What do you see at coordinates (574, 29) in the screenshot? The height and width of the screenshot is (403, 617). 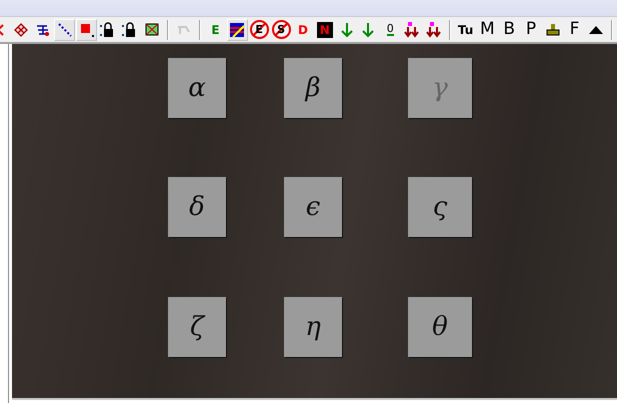 I see `toolbar-button: F` at bounding box center [574, 29].